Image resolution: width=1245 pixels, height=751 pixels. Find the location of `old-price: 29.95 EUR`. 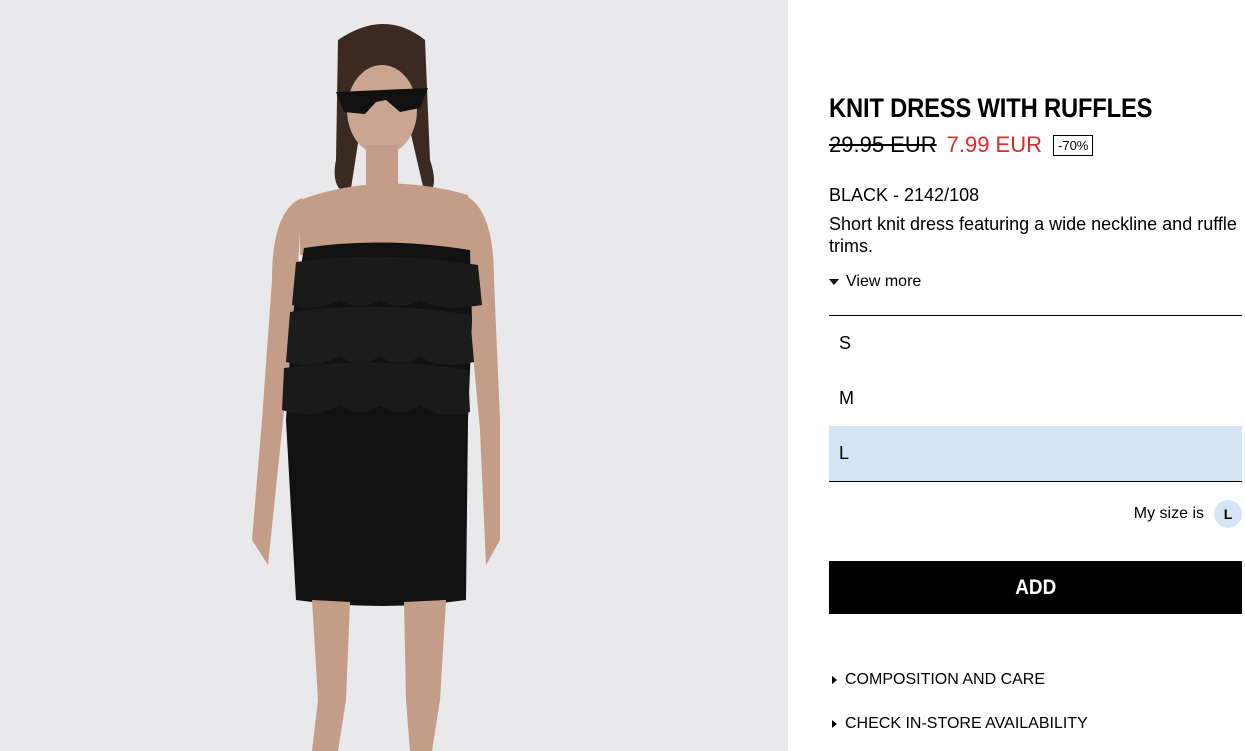

old-price: 29.95 EUR is located at coordinates (883, 144).